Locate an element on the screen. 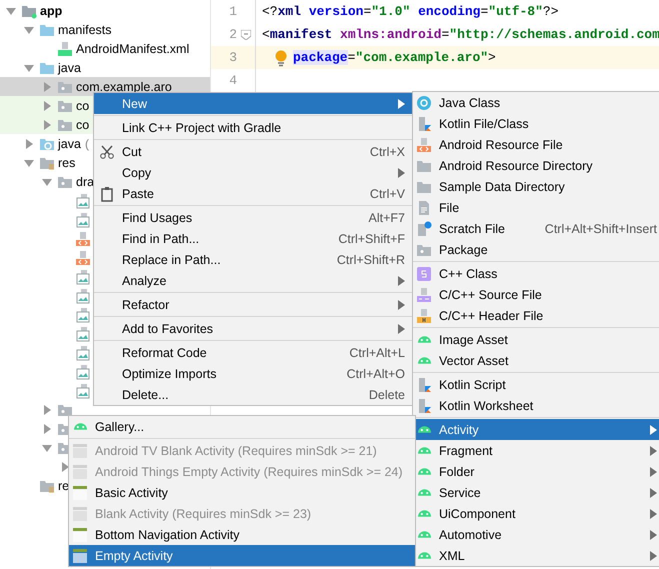  code-line: <manifest xmlns:android="http://schemas.android.com is located at coordinates (460, 34).